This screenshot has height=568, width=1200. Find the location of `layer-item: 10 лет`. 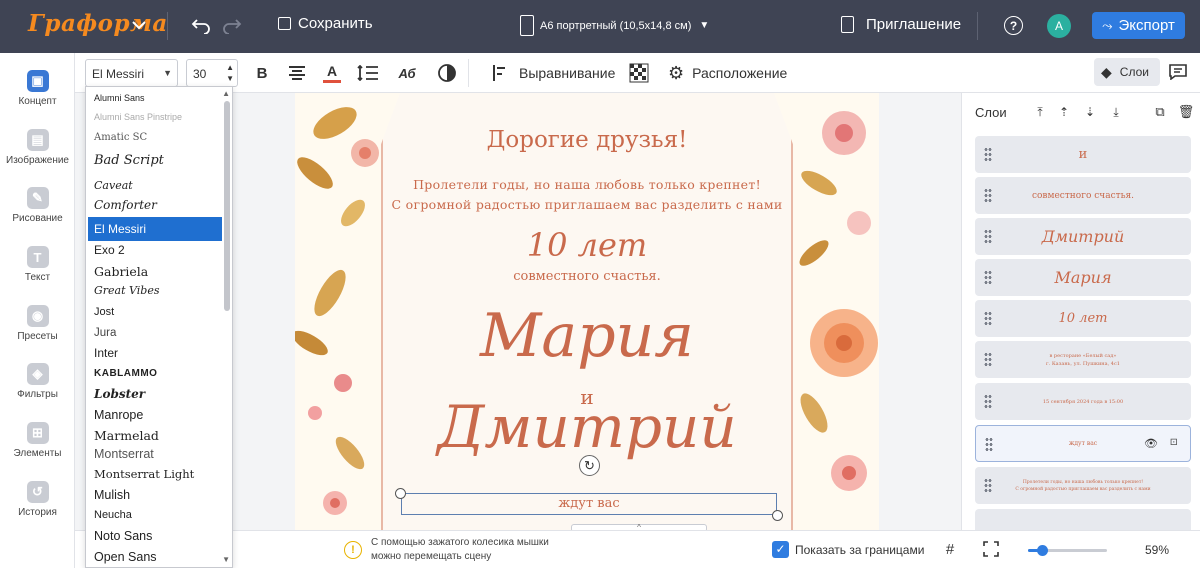

layer-item: 10 лет is located at coordinates (1083, 318).